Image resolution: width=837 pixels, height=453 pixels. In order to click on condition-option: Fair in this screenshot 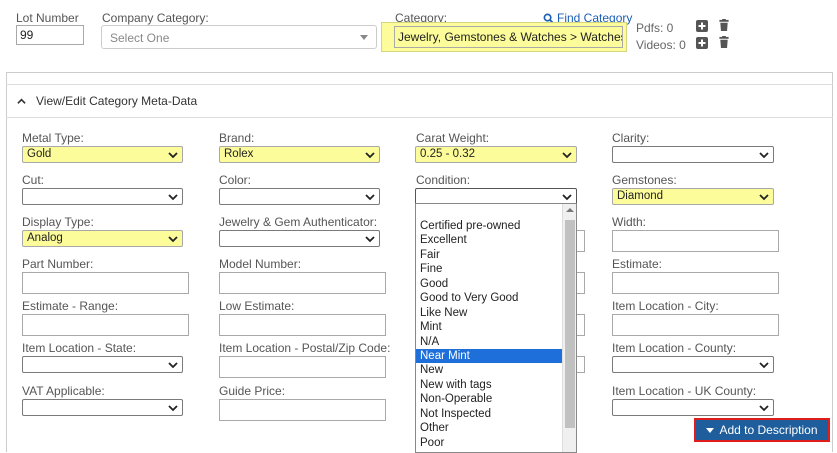, I will do `click(489, 255)`.